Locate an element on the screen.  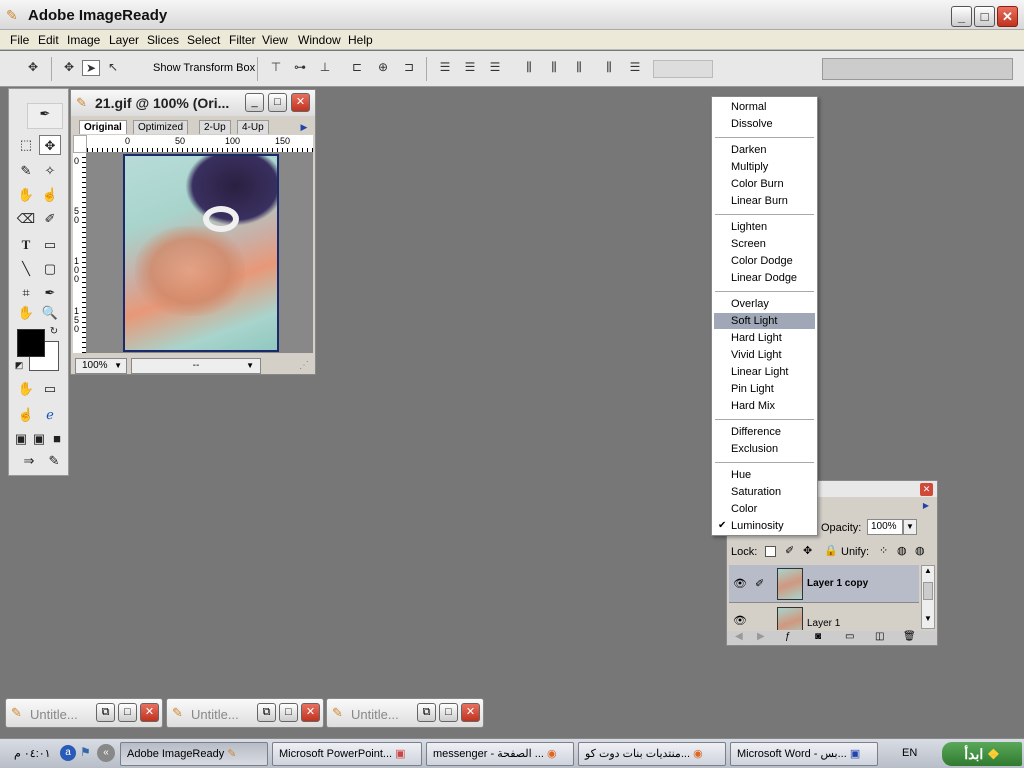
slice-select-icon: ☝ is located at coordinates (50, 195).